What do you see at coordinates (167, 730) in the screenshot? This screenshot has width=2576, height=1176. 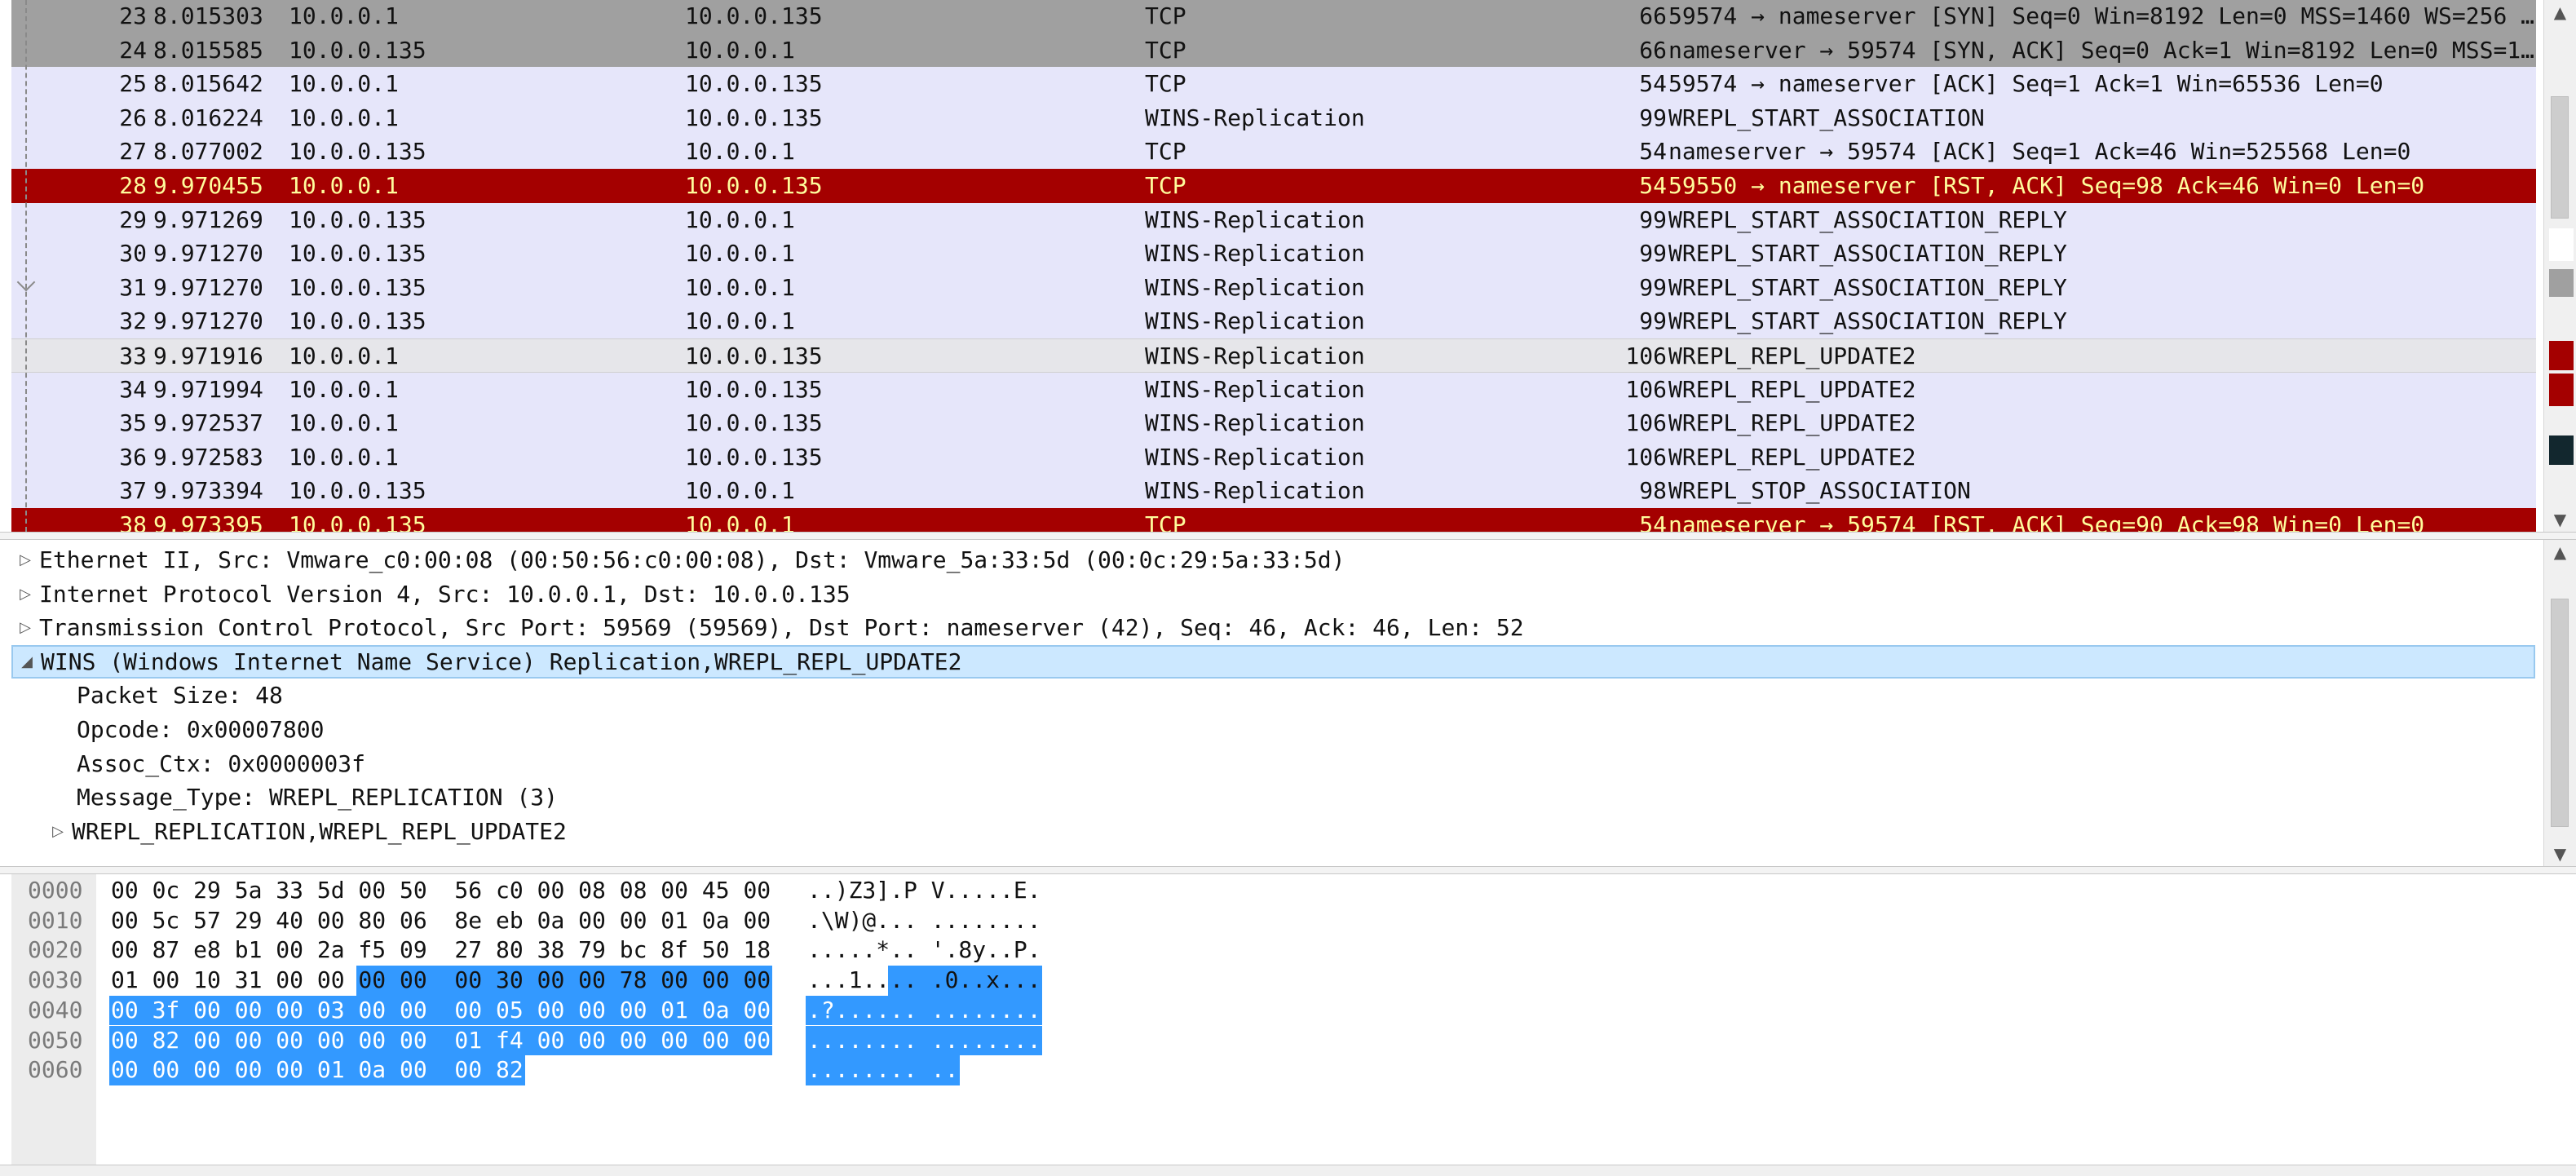 I see `detail-tree-item: Opcode: 0x00007800` at bounding box center [167, 730].